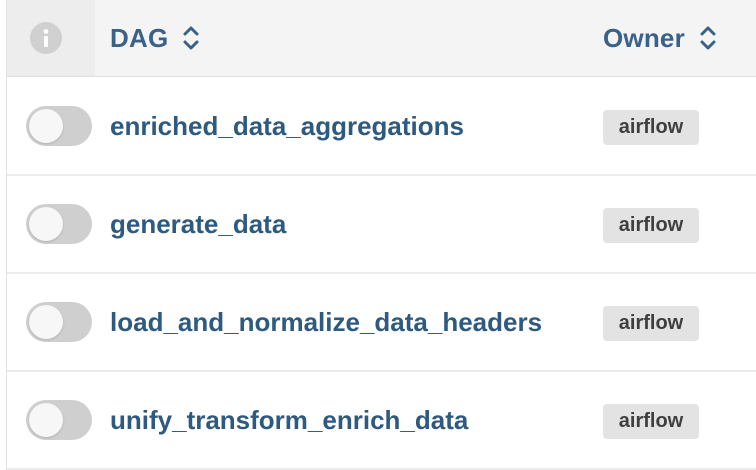 This screenshot has height=470, width=756. What do you see at coordinates (326, 322) in the screenshot?
I see `dag-link: load_and_normalize_data_headers` at bounding box center [326, 322].